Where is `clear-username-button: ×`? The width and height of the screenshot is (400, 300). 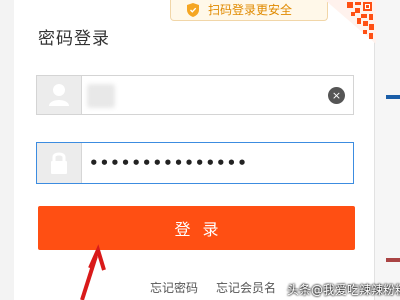
clear-username-button: × is located at coordinates (336, 95).